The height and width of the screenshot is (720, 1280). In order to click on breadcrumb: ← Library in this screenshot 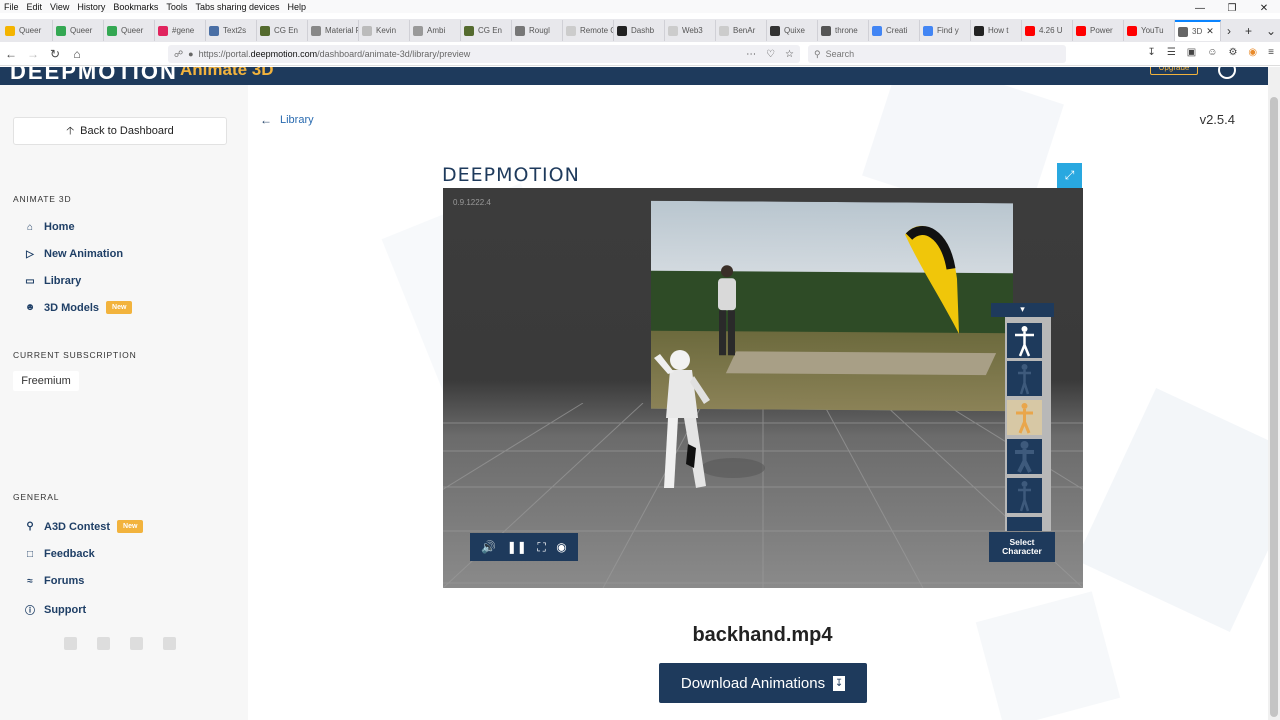, I will do `click(287, 120)`.